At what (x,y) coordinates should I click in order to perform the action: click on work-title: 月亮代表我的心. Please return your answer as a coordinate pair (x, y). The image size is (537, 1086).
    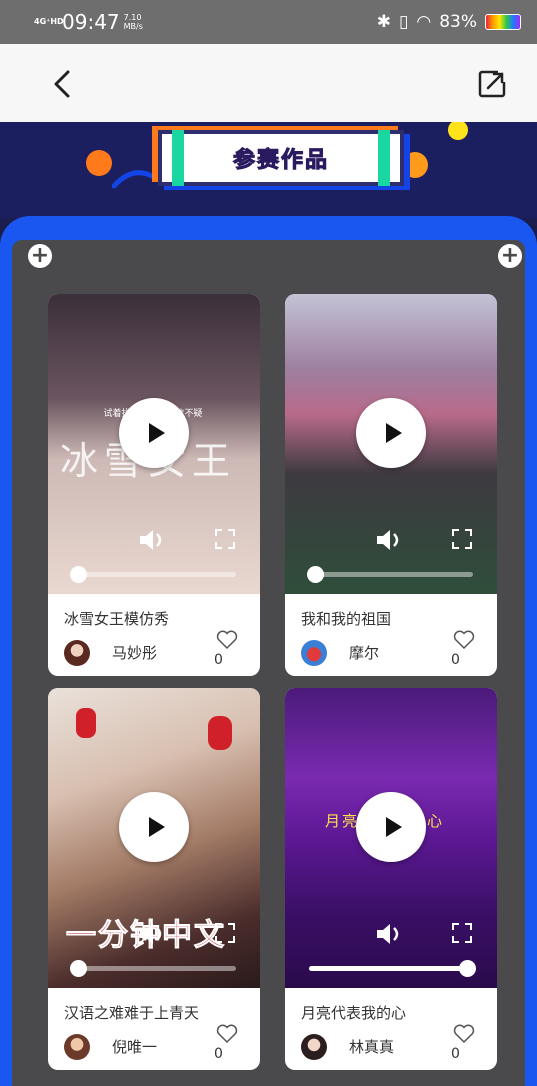
    Looking at the image, I should click on (354, 1013).